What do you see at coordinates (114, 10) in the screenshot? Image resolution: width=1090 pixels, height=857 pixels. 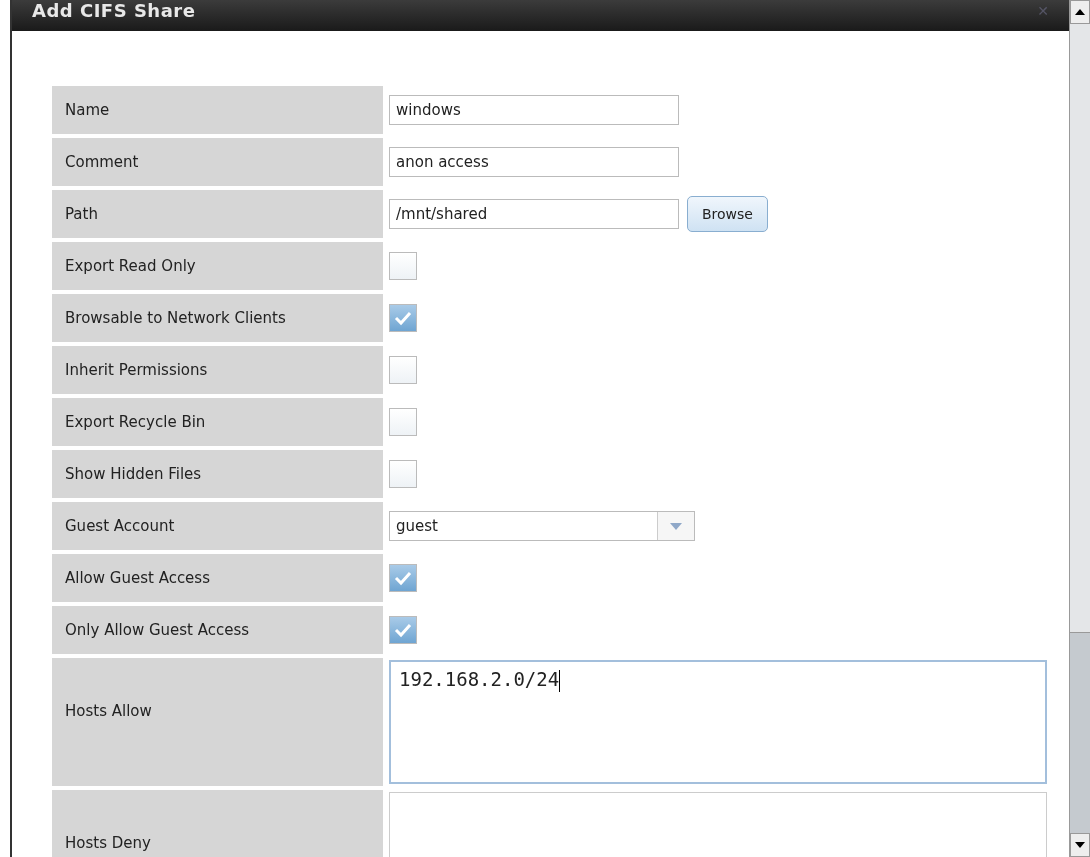 I see `dialog-title: Add CIFS Share` at bounding box center [114, 10].